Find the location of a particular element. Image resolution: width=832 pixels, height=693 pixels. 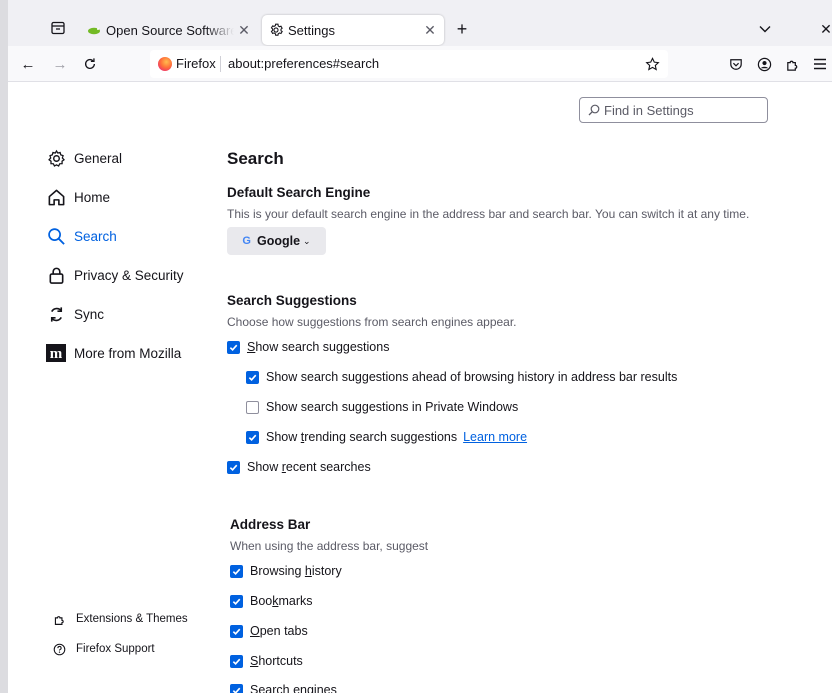

puzzle-icon is located at coordinates (59, 619).